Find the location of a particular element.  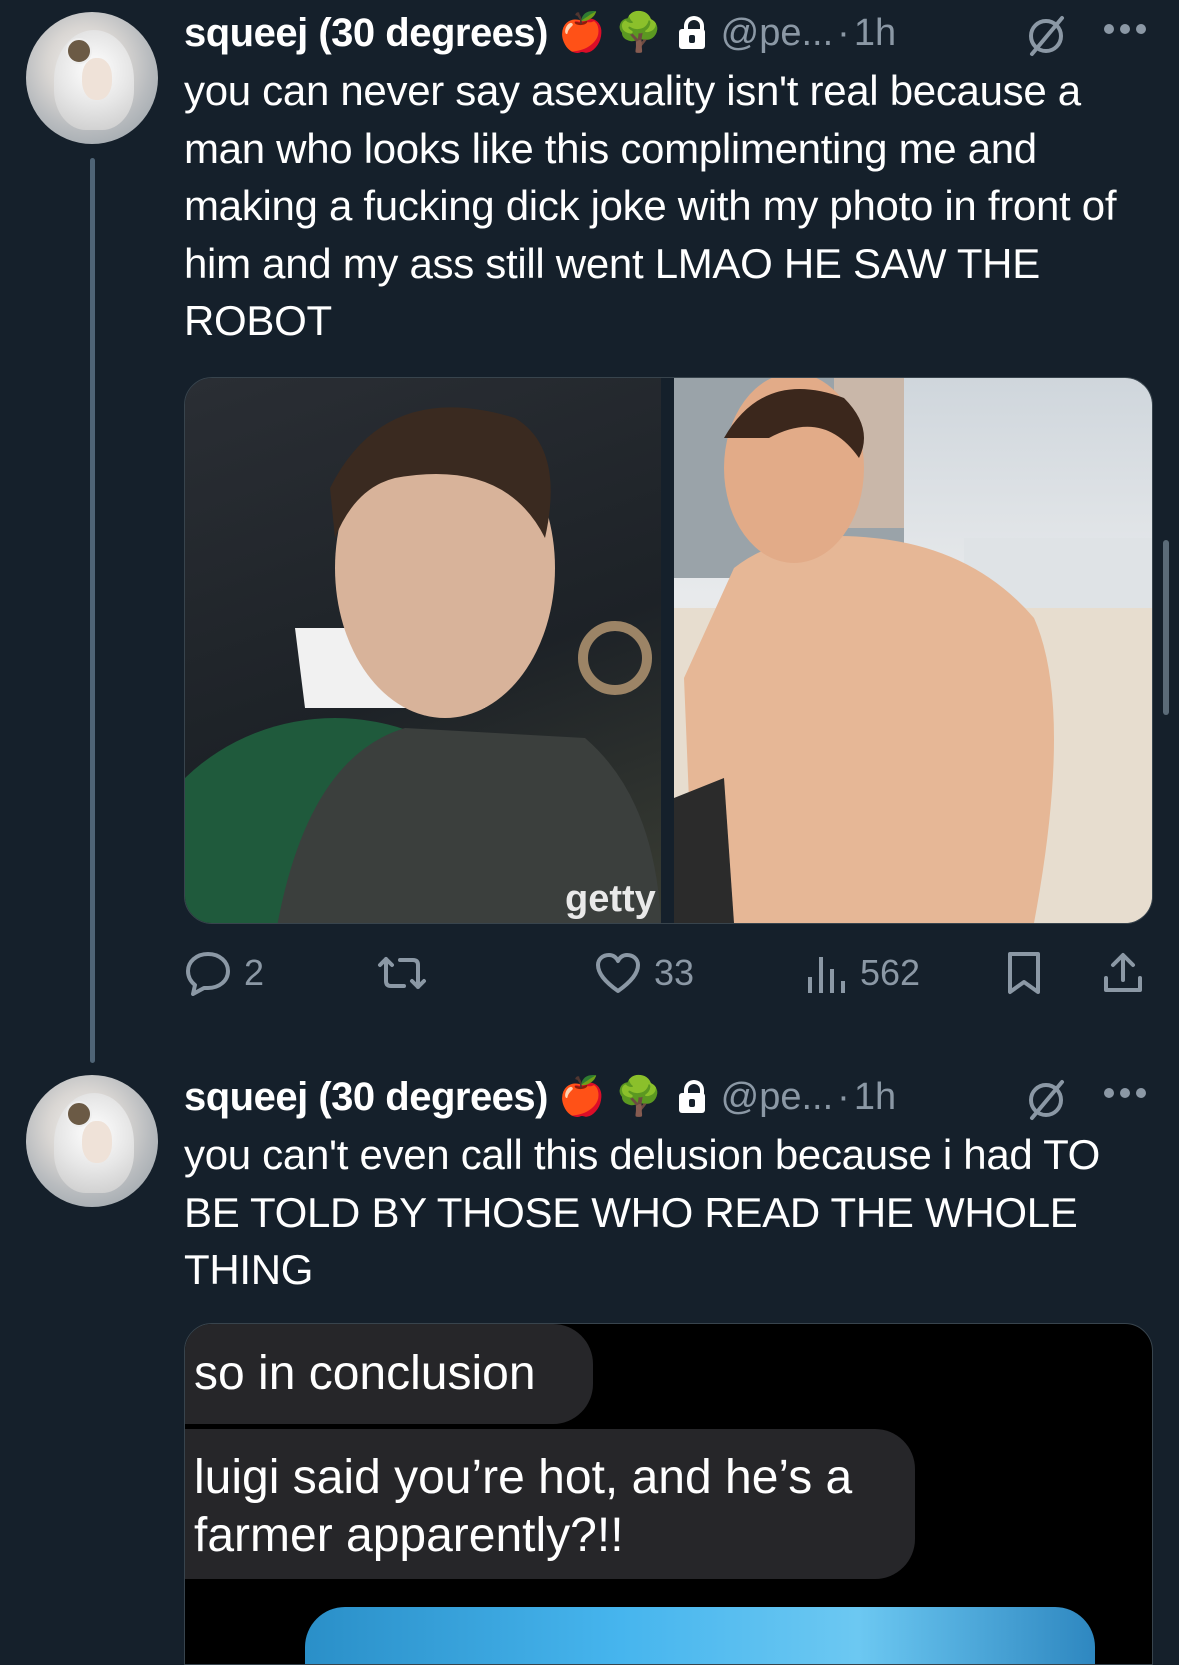

heart-icon is located at coordinates (618, 973).